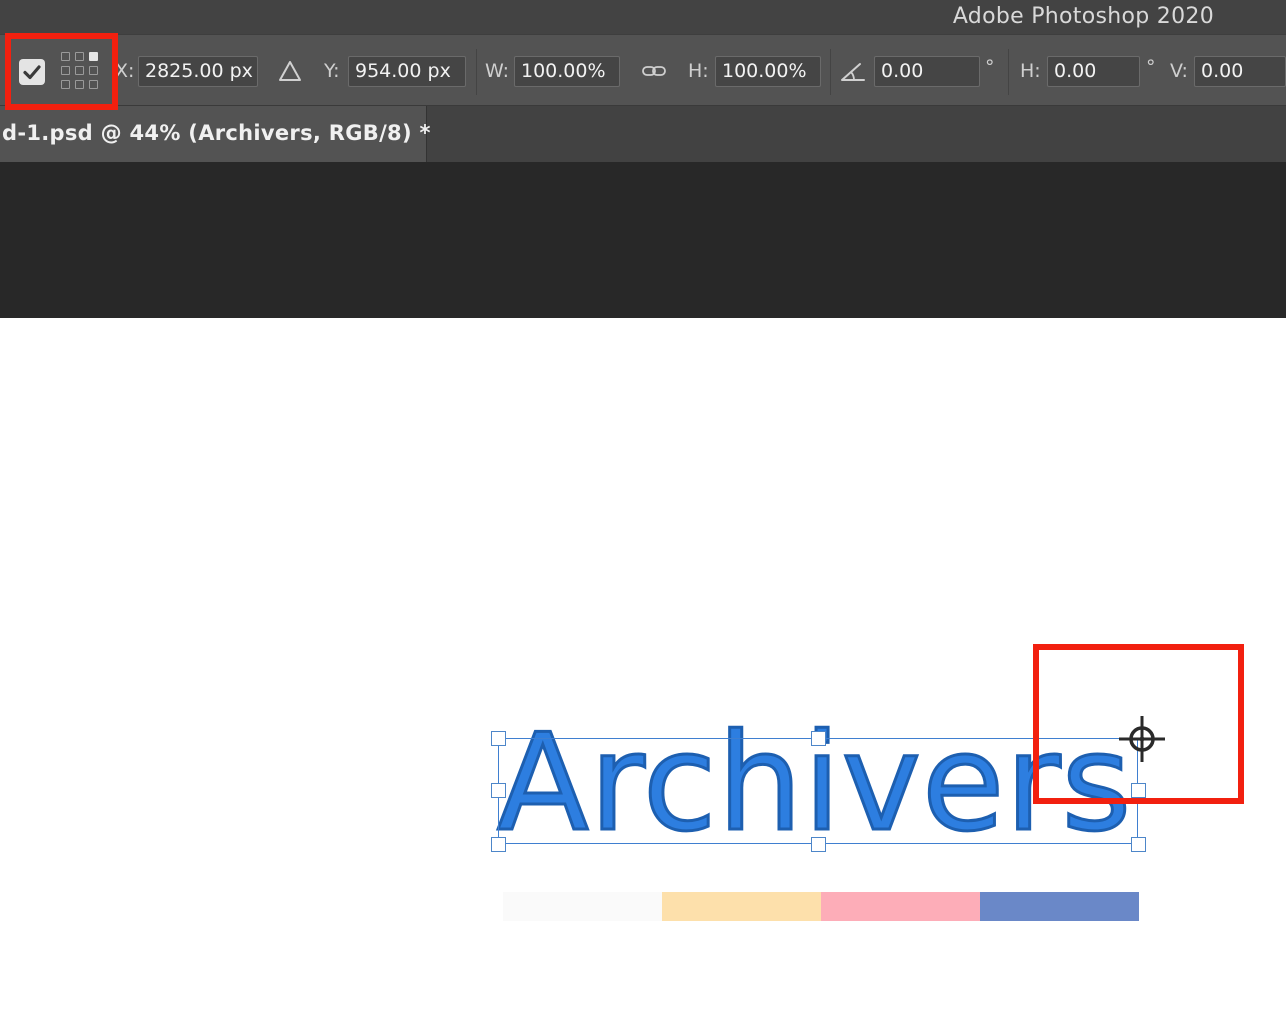  I want to click on rotate-angle-icon, so click(853, 72).